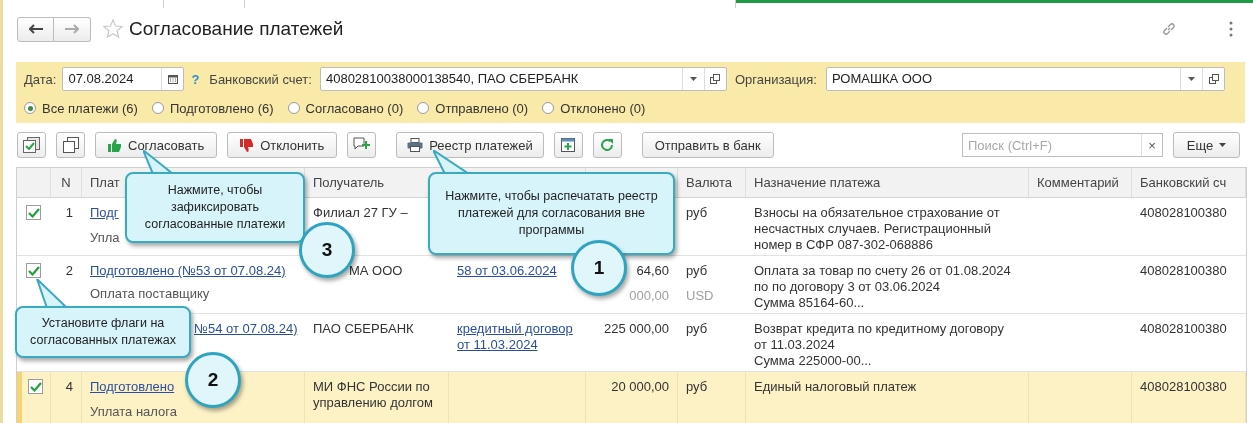 The width and height of the screenshot is (1253, 423). What do you see at coordinates (523, 79) in the screenshot?
I see `bank-account-field: 40802810038000138540, ПАО СБЕРБАНК` at bounding box center [523, 79].